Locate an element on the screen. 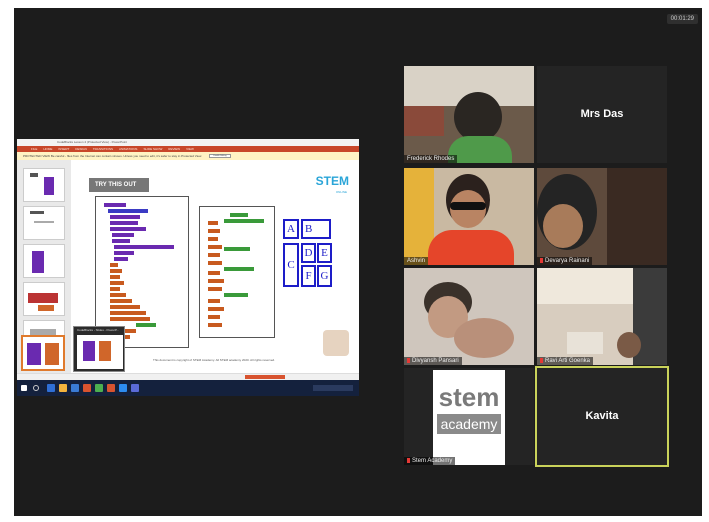 Image resolution: width=709 pixels, height=522 pixels. powerpoint-icon is located at coordinates (111, 388).